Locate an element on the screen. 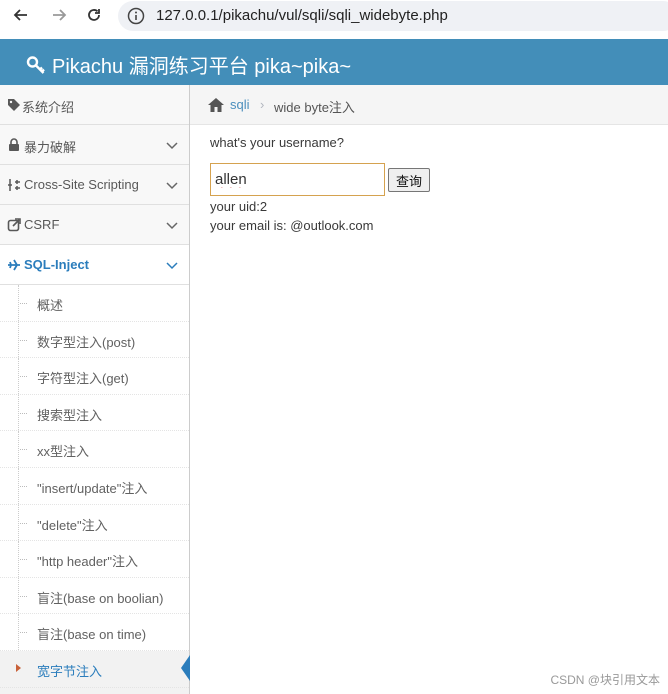 Image resolution: width=668 pixels, height=694 pixels. sidebar-item-label: 系统介绍 is located at coordinates (48, 107).